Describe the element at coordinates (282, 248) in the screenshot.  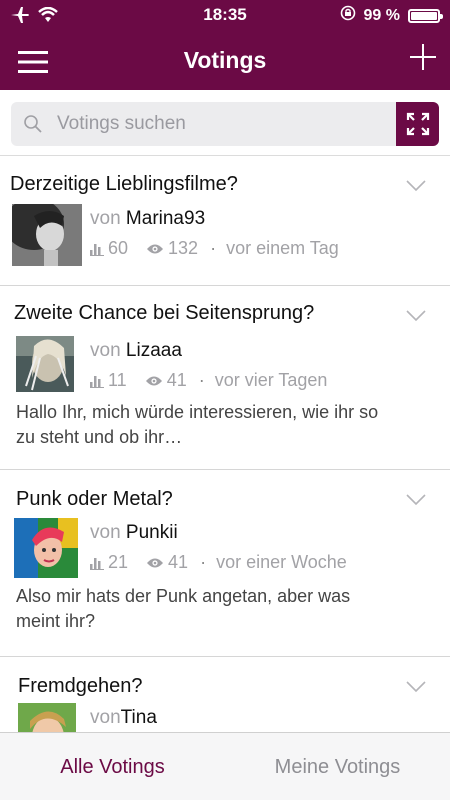
I see `voting-time: vor einem Tag` at that location.